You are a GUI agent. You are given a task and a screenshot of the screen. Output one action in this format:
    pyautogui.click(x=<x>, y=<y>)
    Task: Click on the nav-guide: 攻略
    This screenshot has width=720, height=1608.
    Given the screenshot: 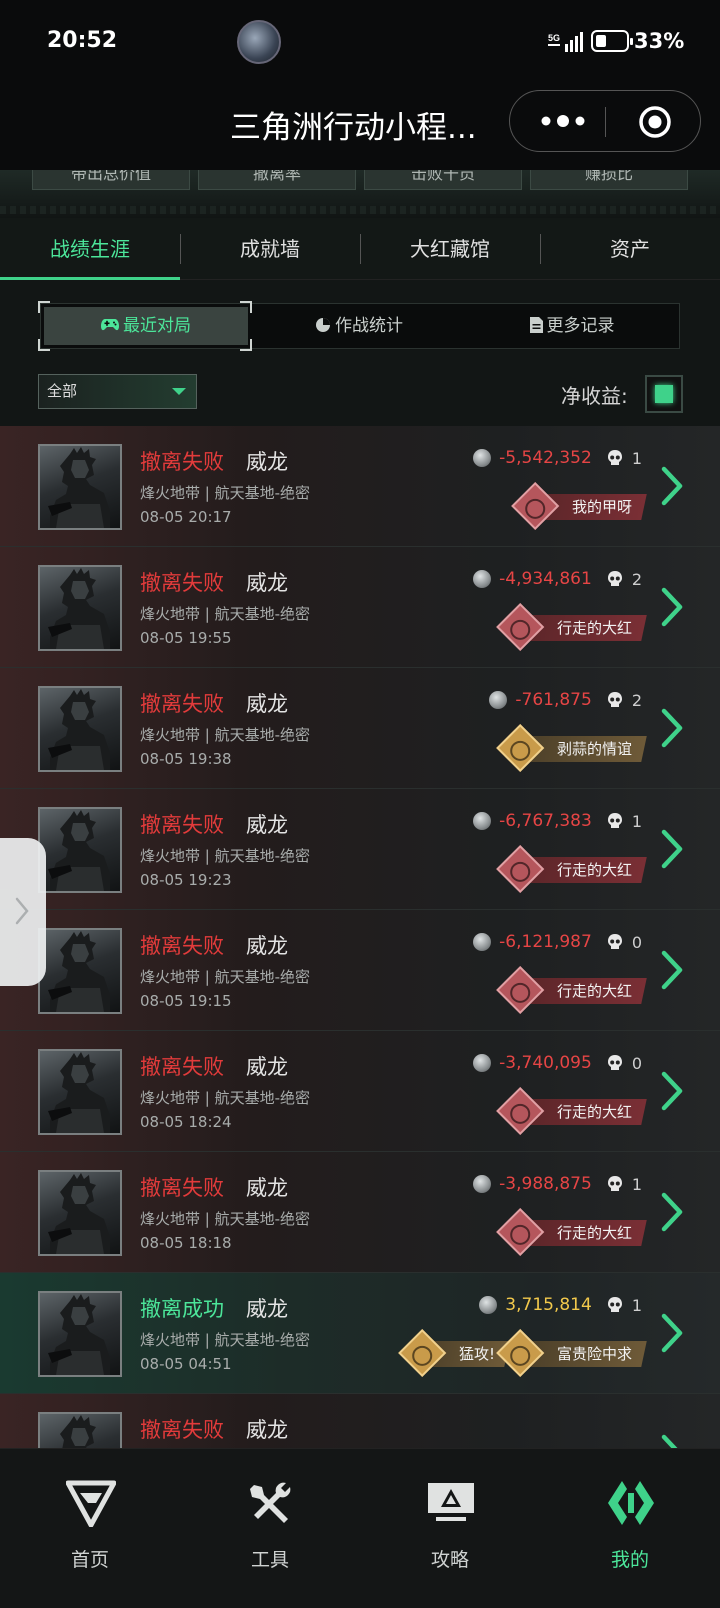 What is the action you would take?
    pyautogui.click(x=450, y=1528)
    